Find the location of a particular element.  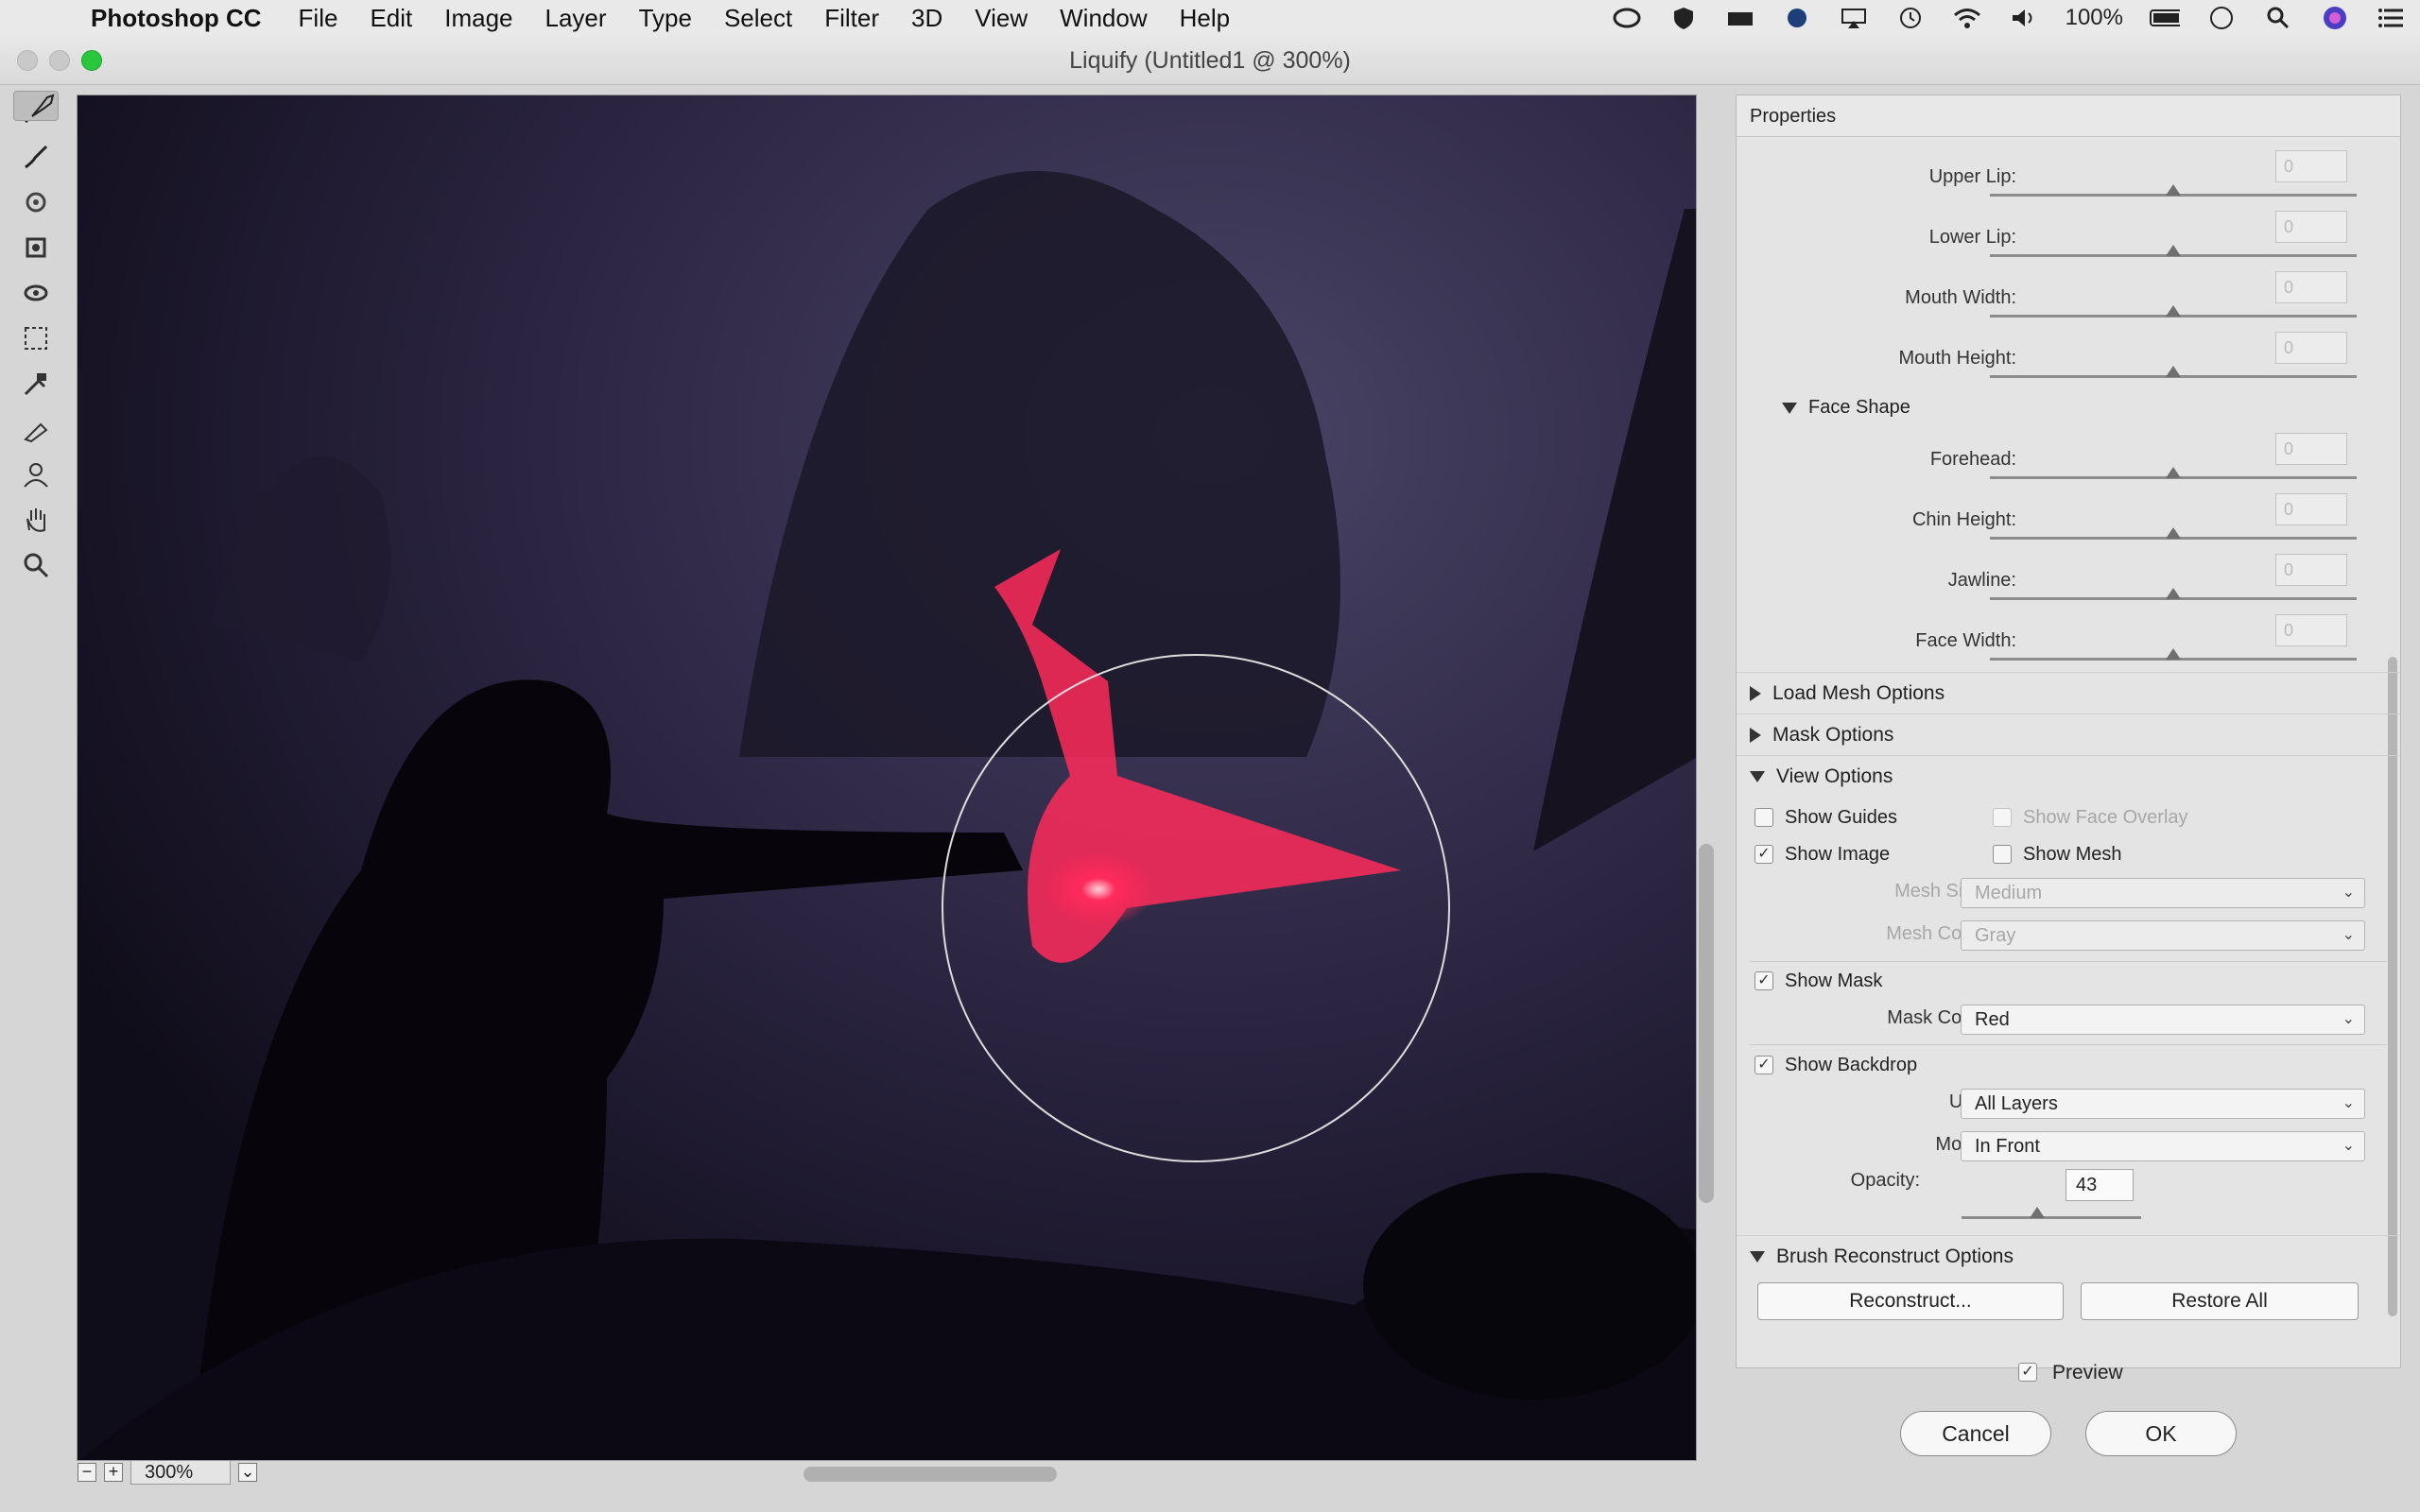

menu-type: Type is located at coordinates (665, 18).